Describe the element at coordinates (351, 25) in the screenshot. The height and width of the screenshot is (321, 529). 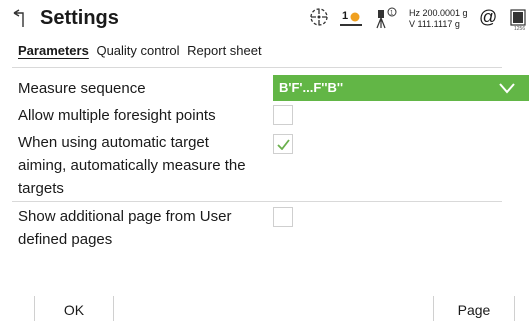
I see `target-underline` at that location.